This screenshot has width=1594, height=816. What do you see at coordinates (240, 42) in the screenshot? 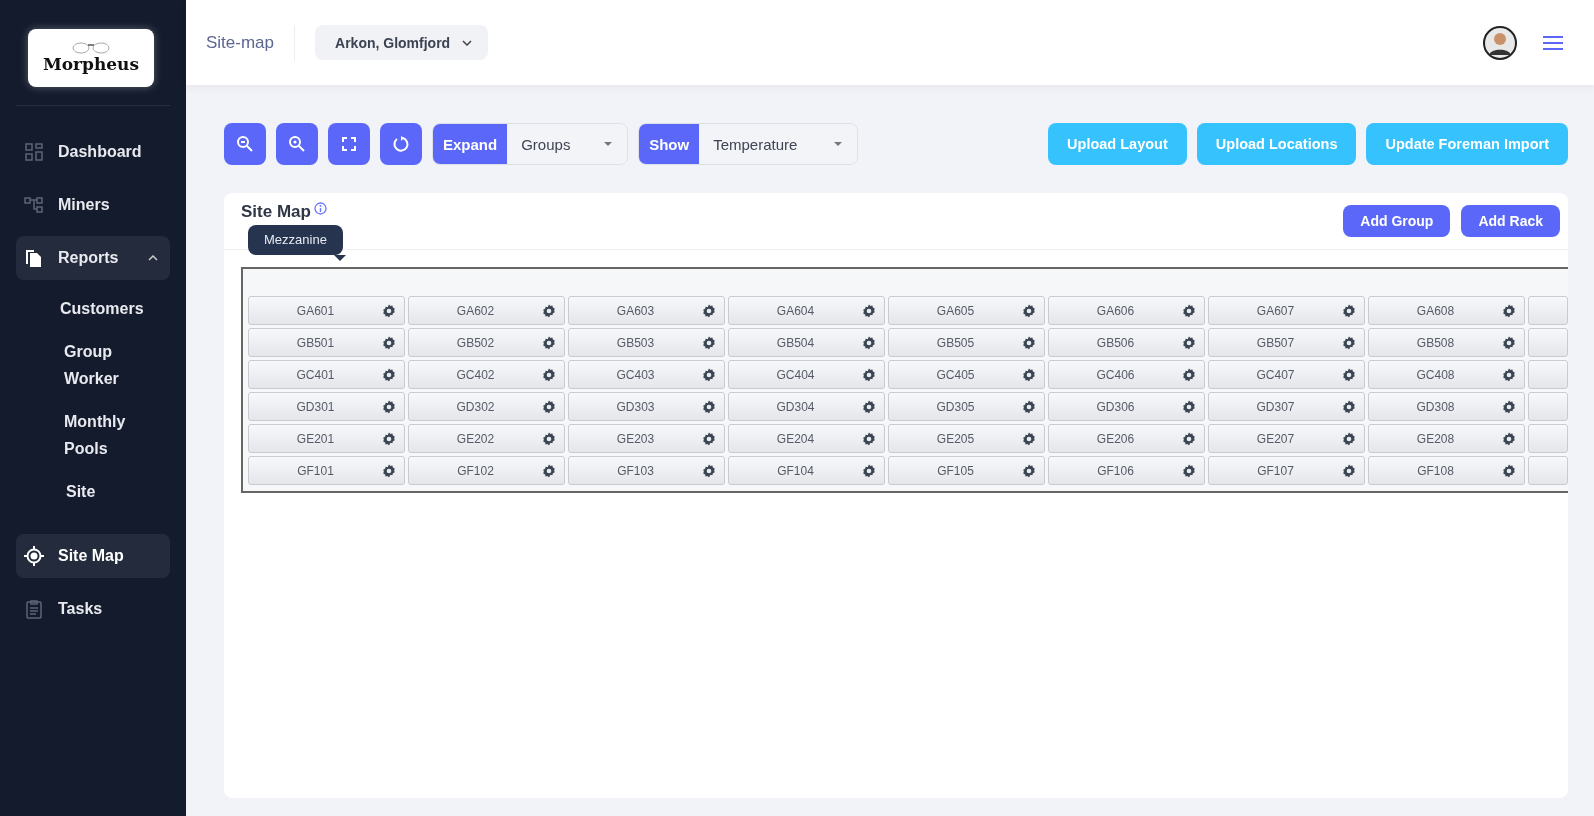
I see `breadcrumb: Site-map` at bounding box center [240, 42].